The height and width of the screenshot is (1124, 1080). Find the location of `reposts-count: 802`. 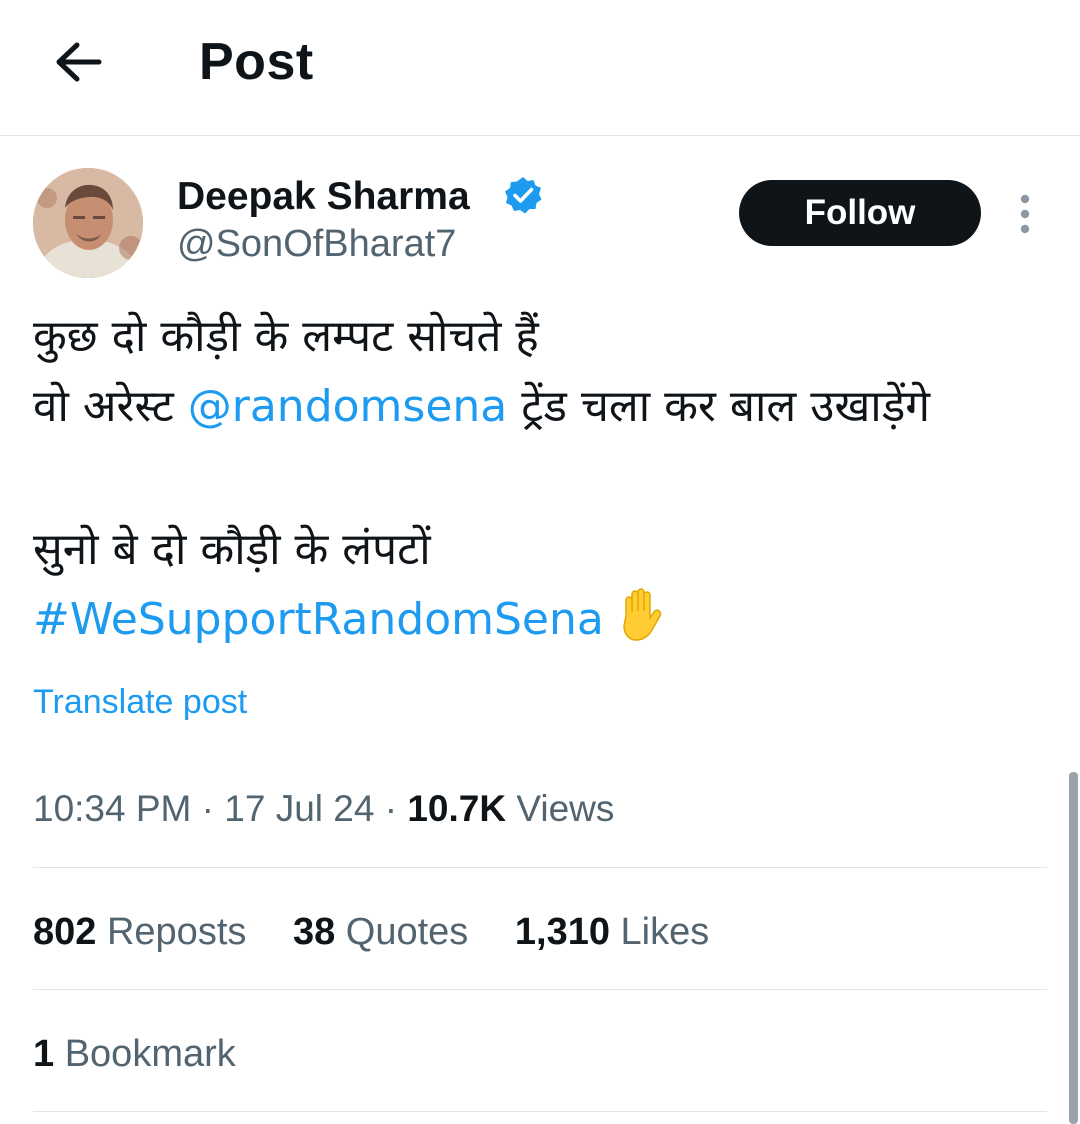

reposts-count: 802 is located at coordinates (65, 932).